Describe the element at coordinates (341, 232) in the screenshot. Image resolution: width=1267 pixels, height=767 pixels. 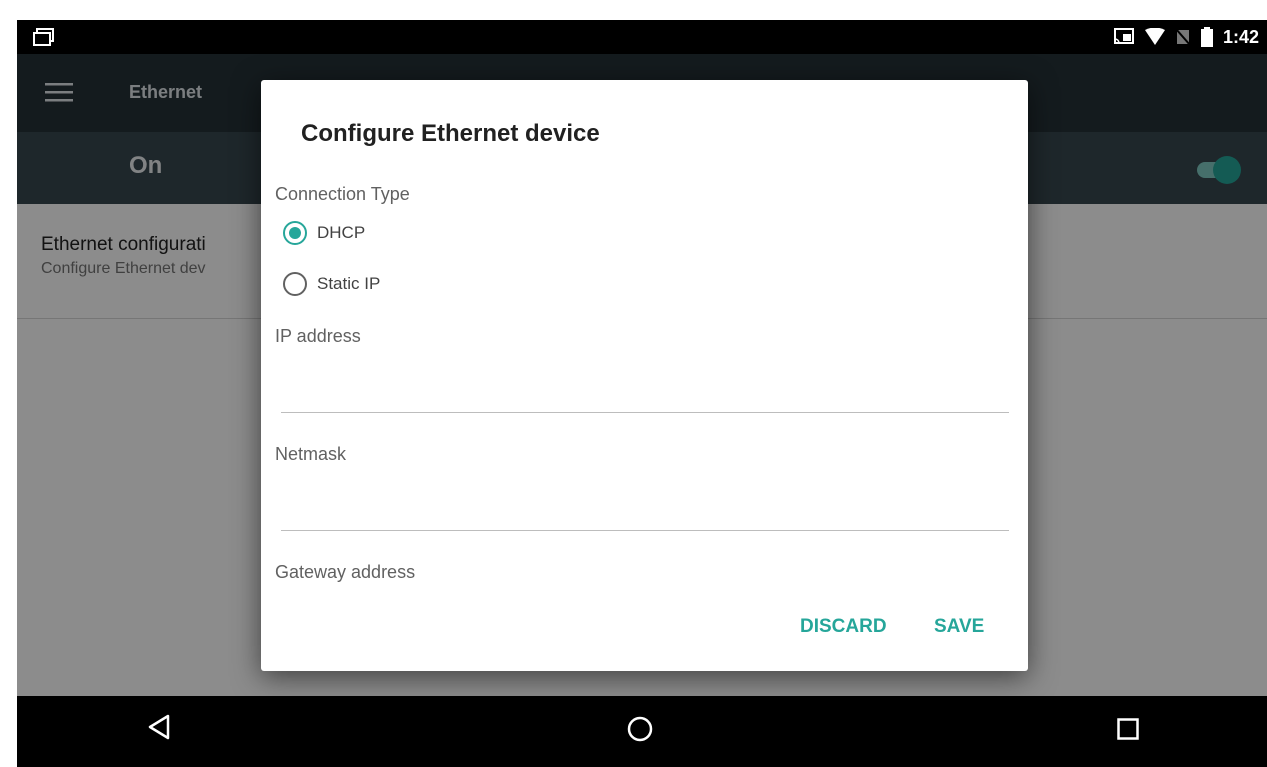
I see `radio-label-dhcp: DHCP` at that location.